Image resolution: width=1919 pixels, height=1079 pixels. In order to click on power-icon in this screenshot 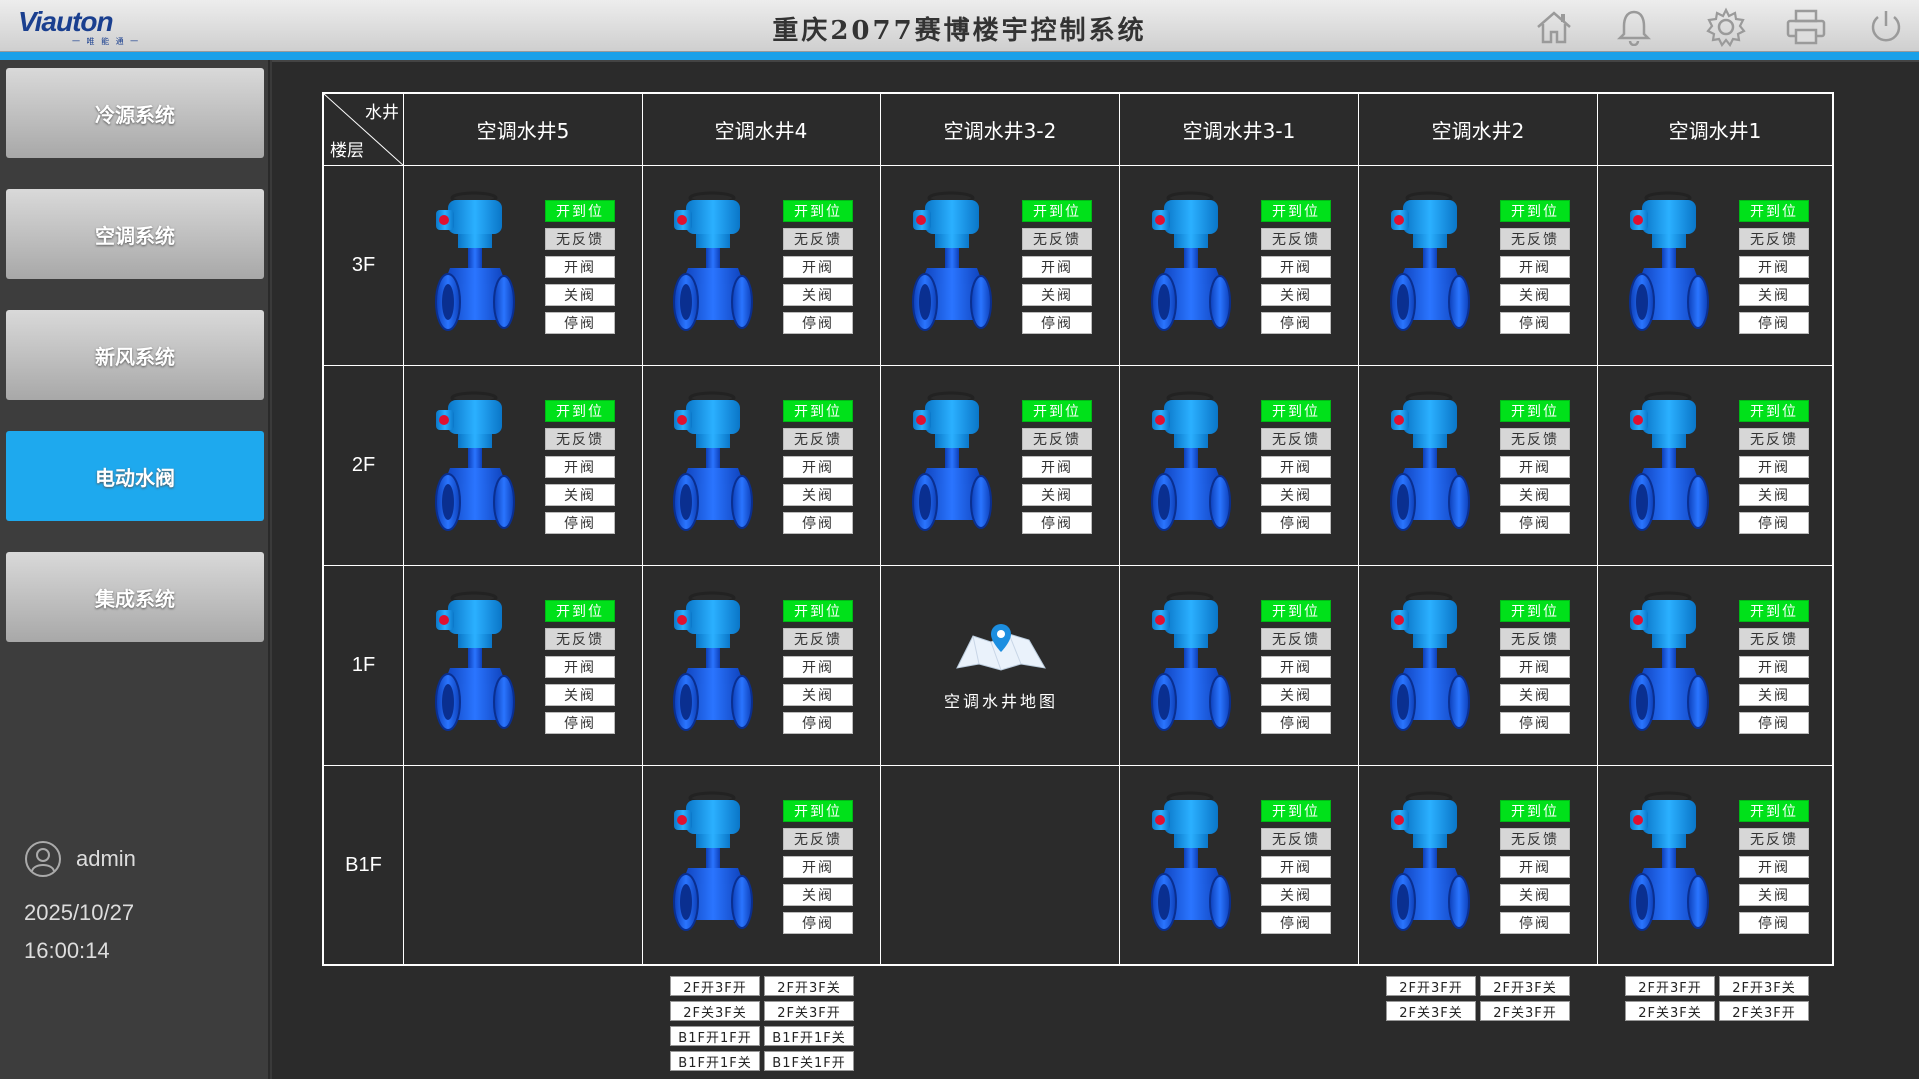, I will do `click(1886, 27)`.